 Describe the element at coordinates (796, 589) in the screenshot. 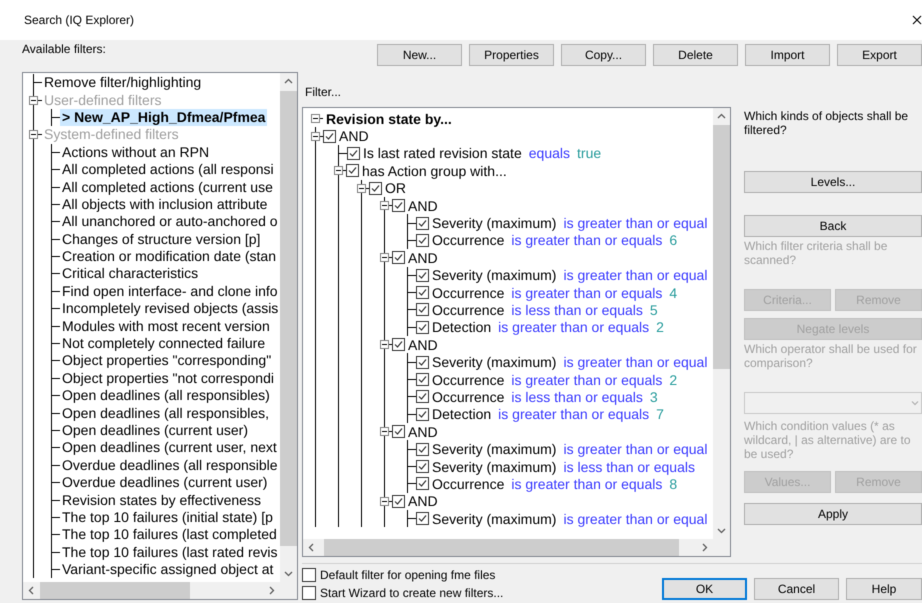

I see `dialog-button: Cancel` at that location.